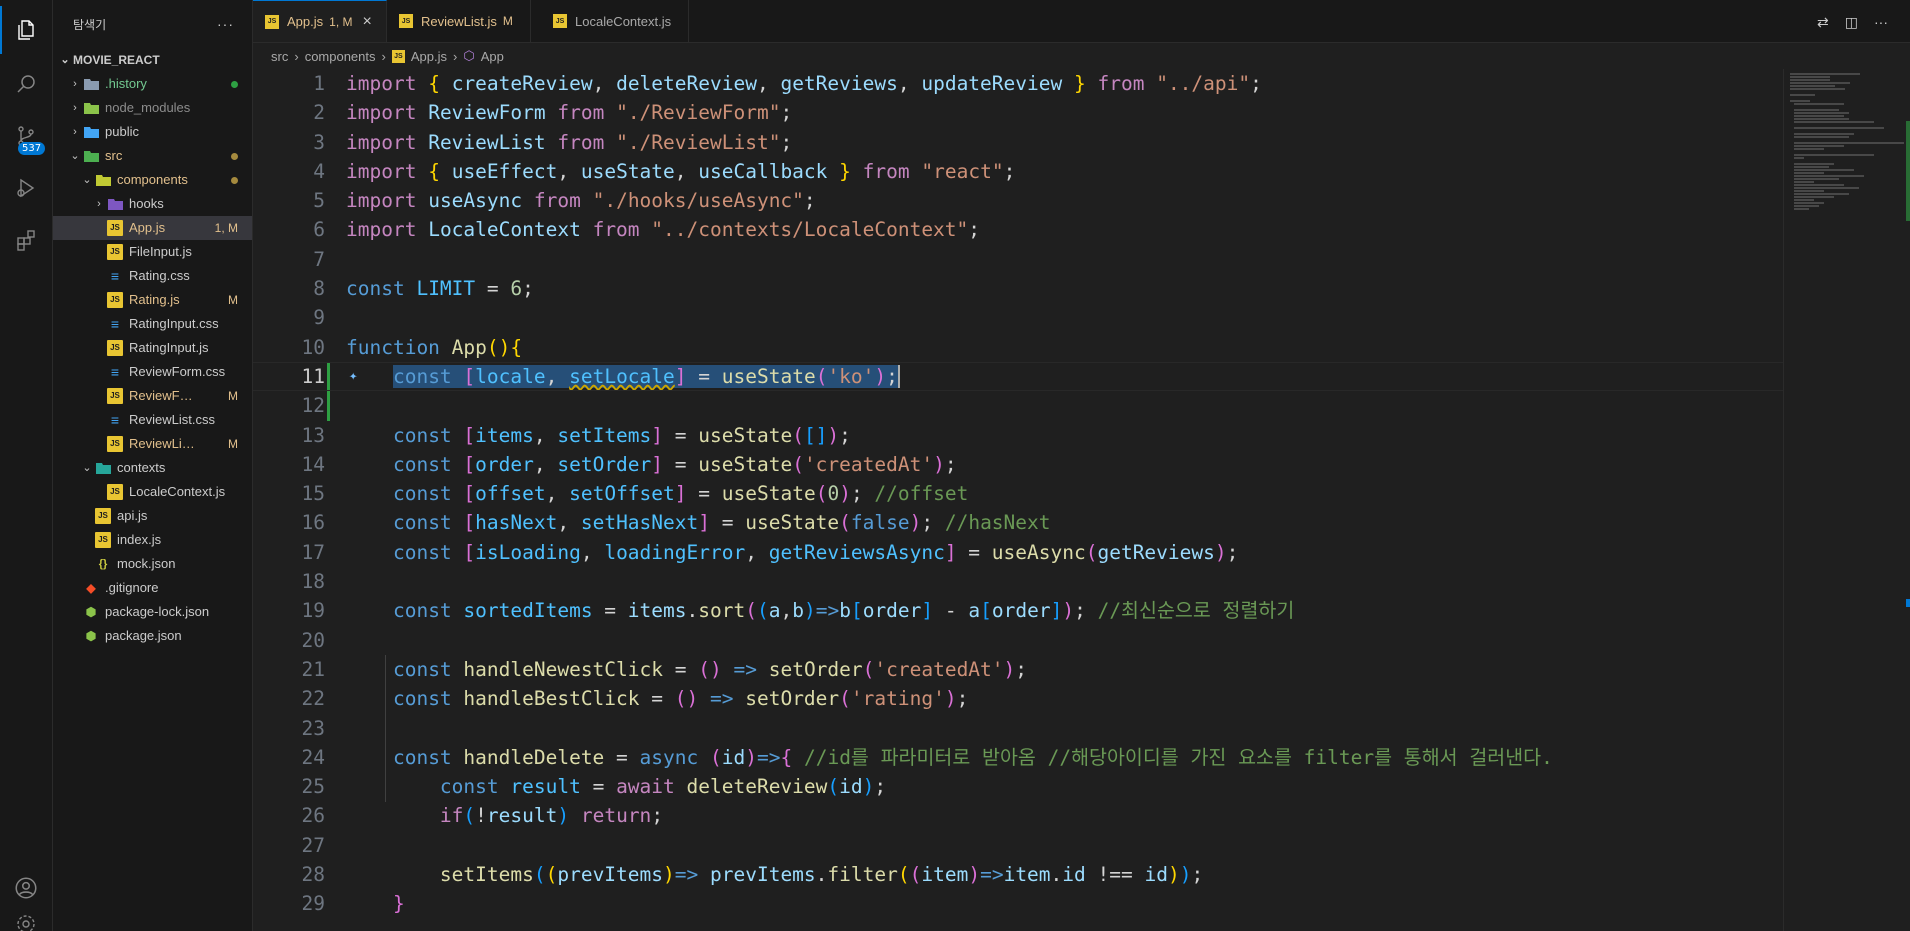 The width and height of the screenshot is (1910, 931). I want to click on tree-item-label: src, so click(114, 155).